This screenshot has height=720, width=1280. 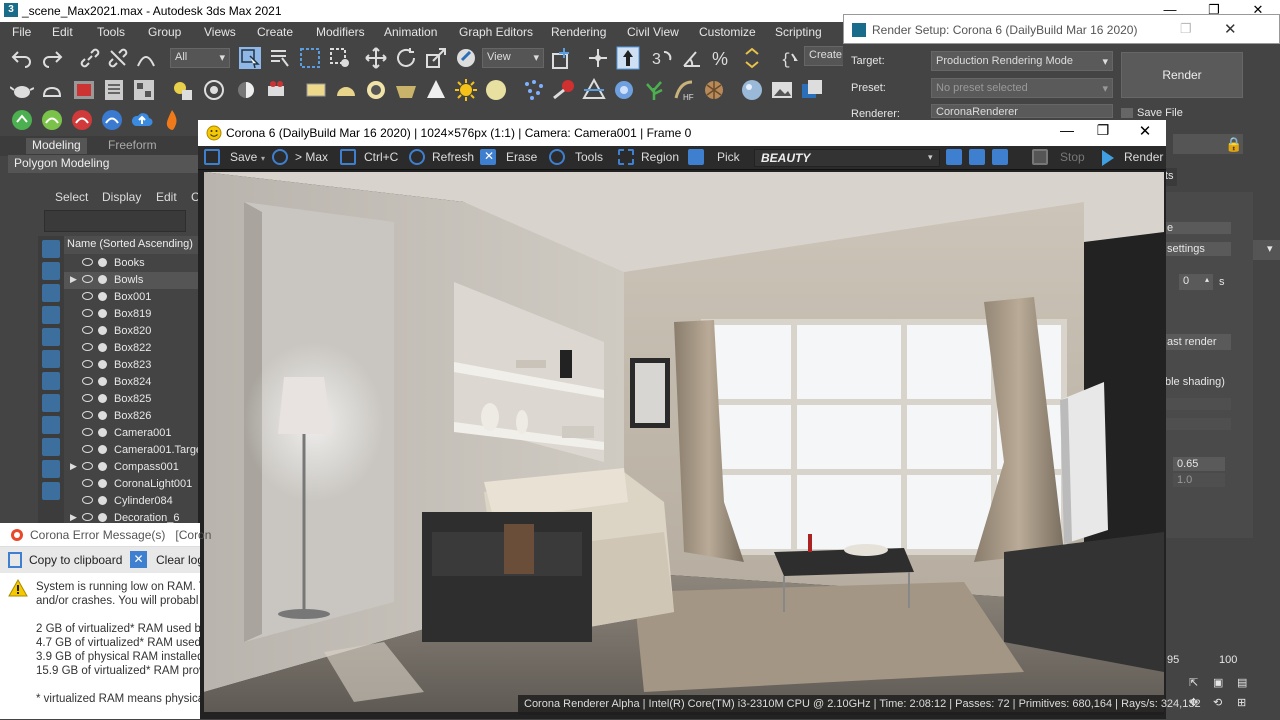 What do you see at coordinates (1193, 682) in the screenshot?
I see `orbit-icon: ⇱` at bounding box center [1193, 682].